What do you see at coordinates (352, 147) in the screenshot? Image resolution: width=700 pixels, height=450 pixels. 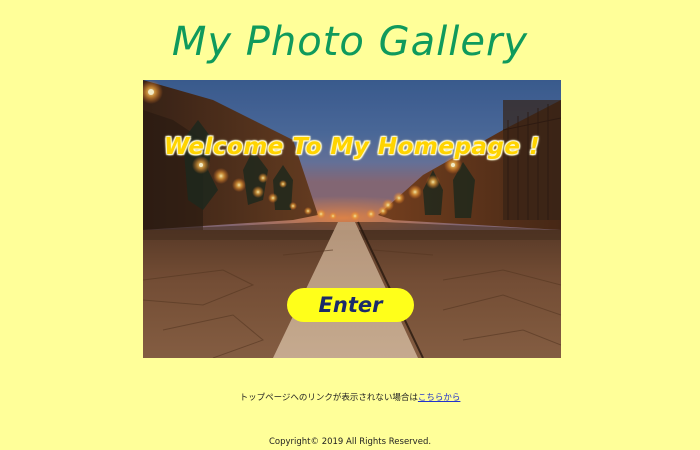 I see `welcome-heading: Welcome To My Homepage !` at bounding box center [352, 147].